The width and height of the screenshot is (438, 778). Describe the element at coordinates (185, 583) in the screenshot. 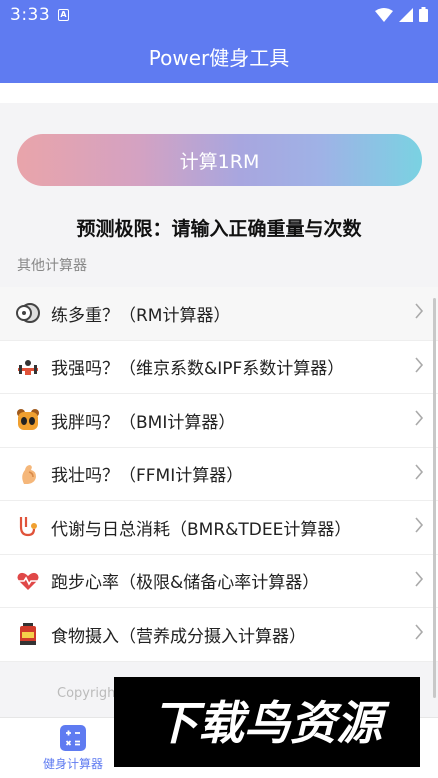

I see `list-item-label: 跑步心率（极限&储备心率计算器）` at that location.